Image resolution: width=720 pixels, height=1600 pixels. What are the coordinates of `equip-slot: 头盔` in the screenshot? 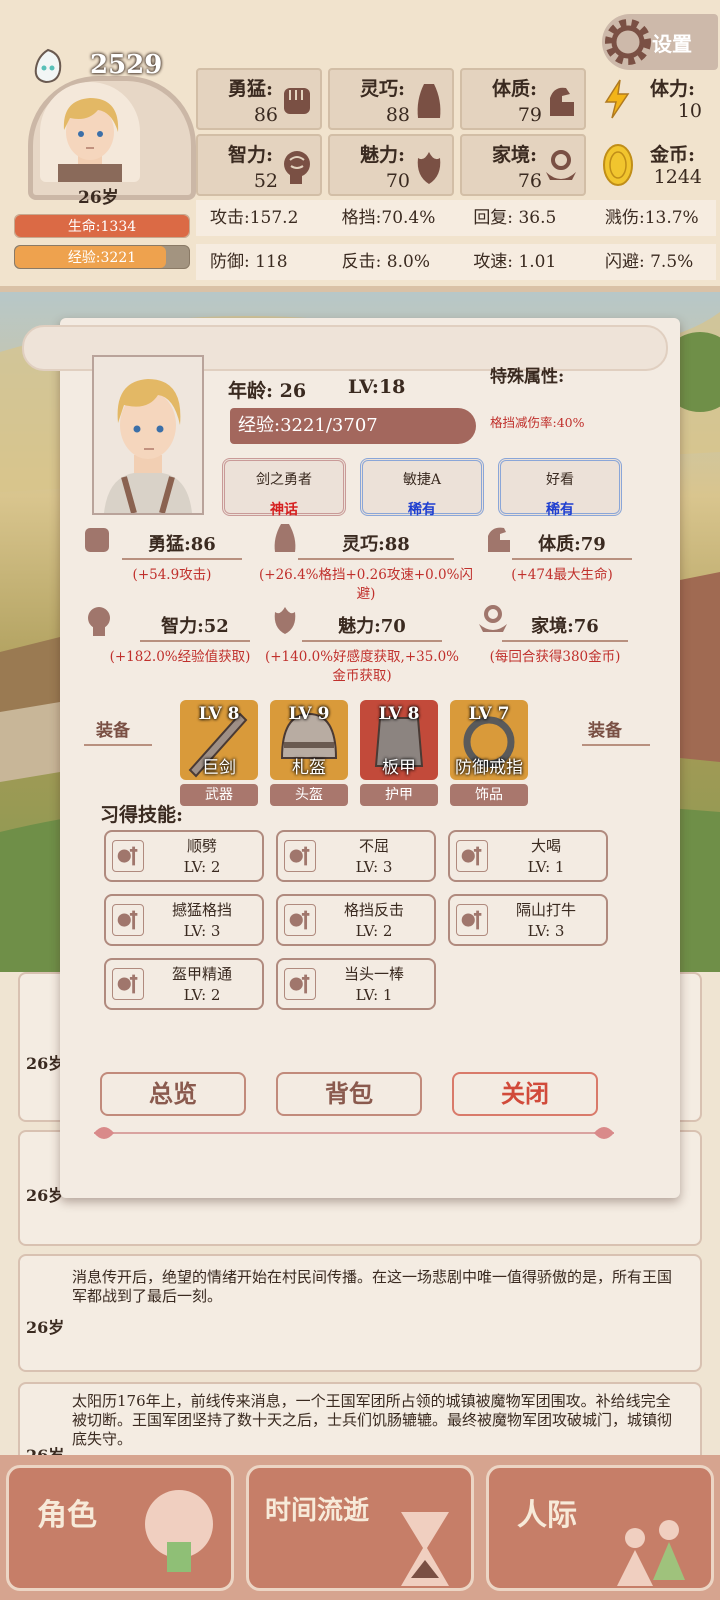 It's located at (309, 795).